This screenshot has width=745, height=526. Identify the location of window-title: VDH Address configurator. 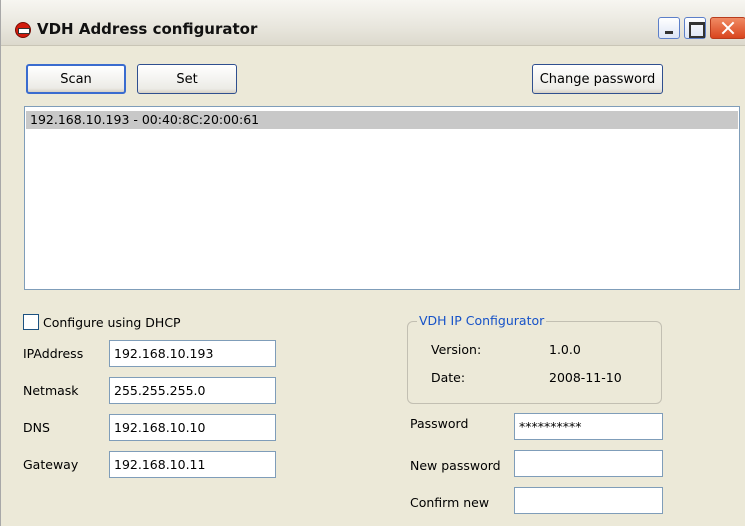
(147, 29).